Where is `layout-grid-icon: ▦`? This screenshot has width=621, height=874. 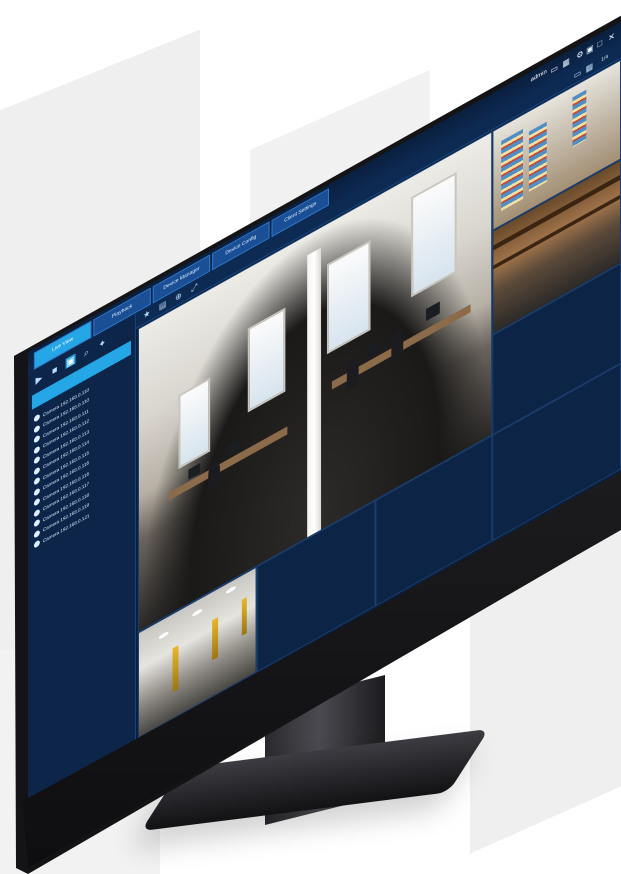
layout-grid-icon: ▦ is located at coordinates (589, 68).